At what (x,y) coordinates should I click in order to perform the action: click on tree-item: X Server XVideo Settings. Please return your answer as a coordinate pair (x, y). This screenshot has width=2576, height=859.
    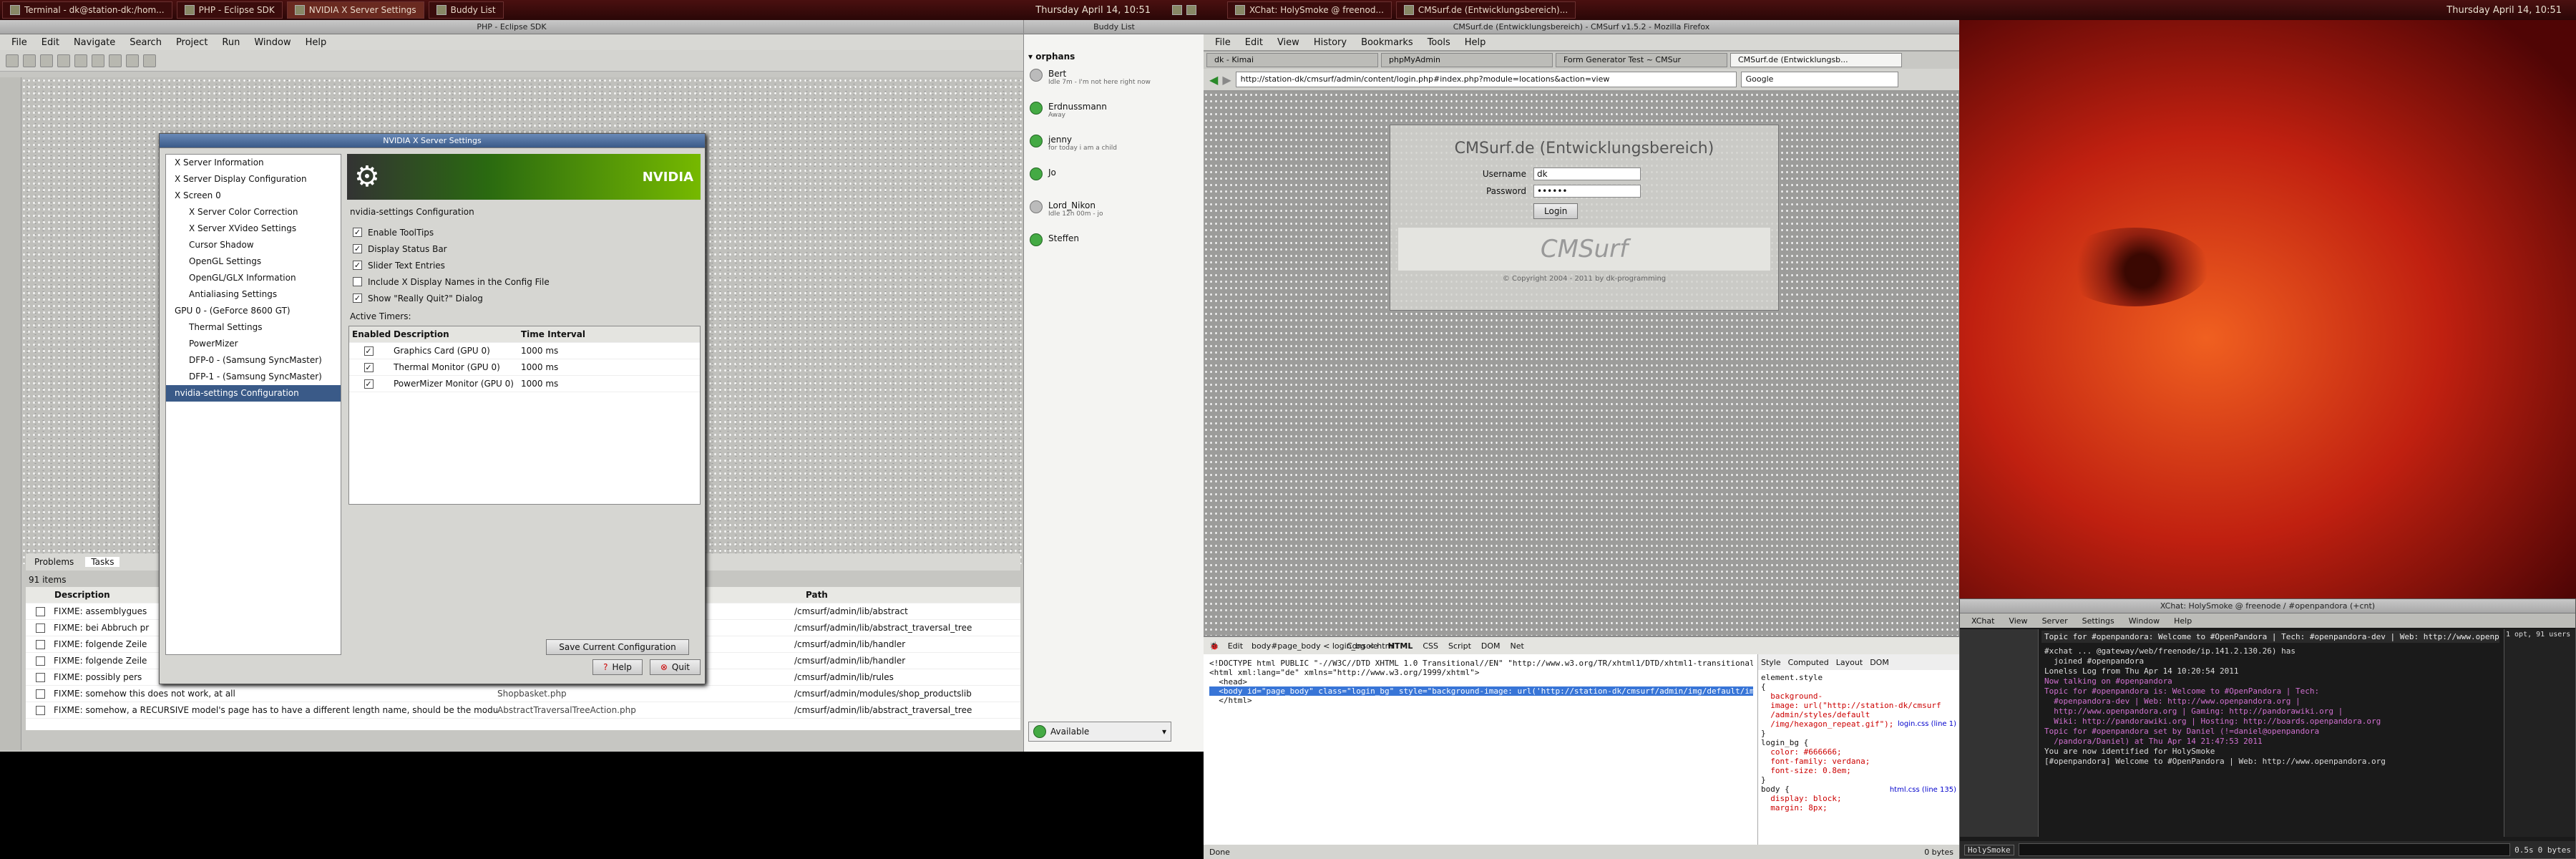
    Looking at the image, I should click on (253, 228).